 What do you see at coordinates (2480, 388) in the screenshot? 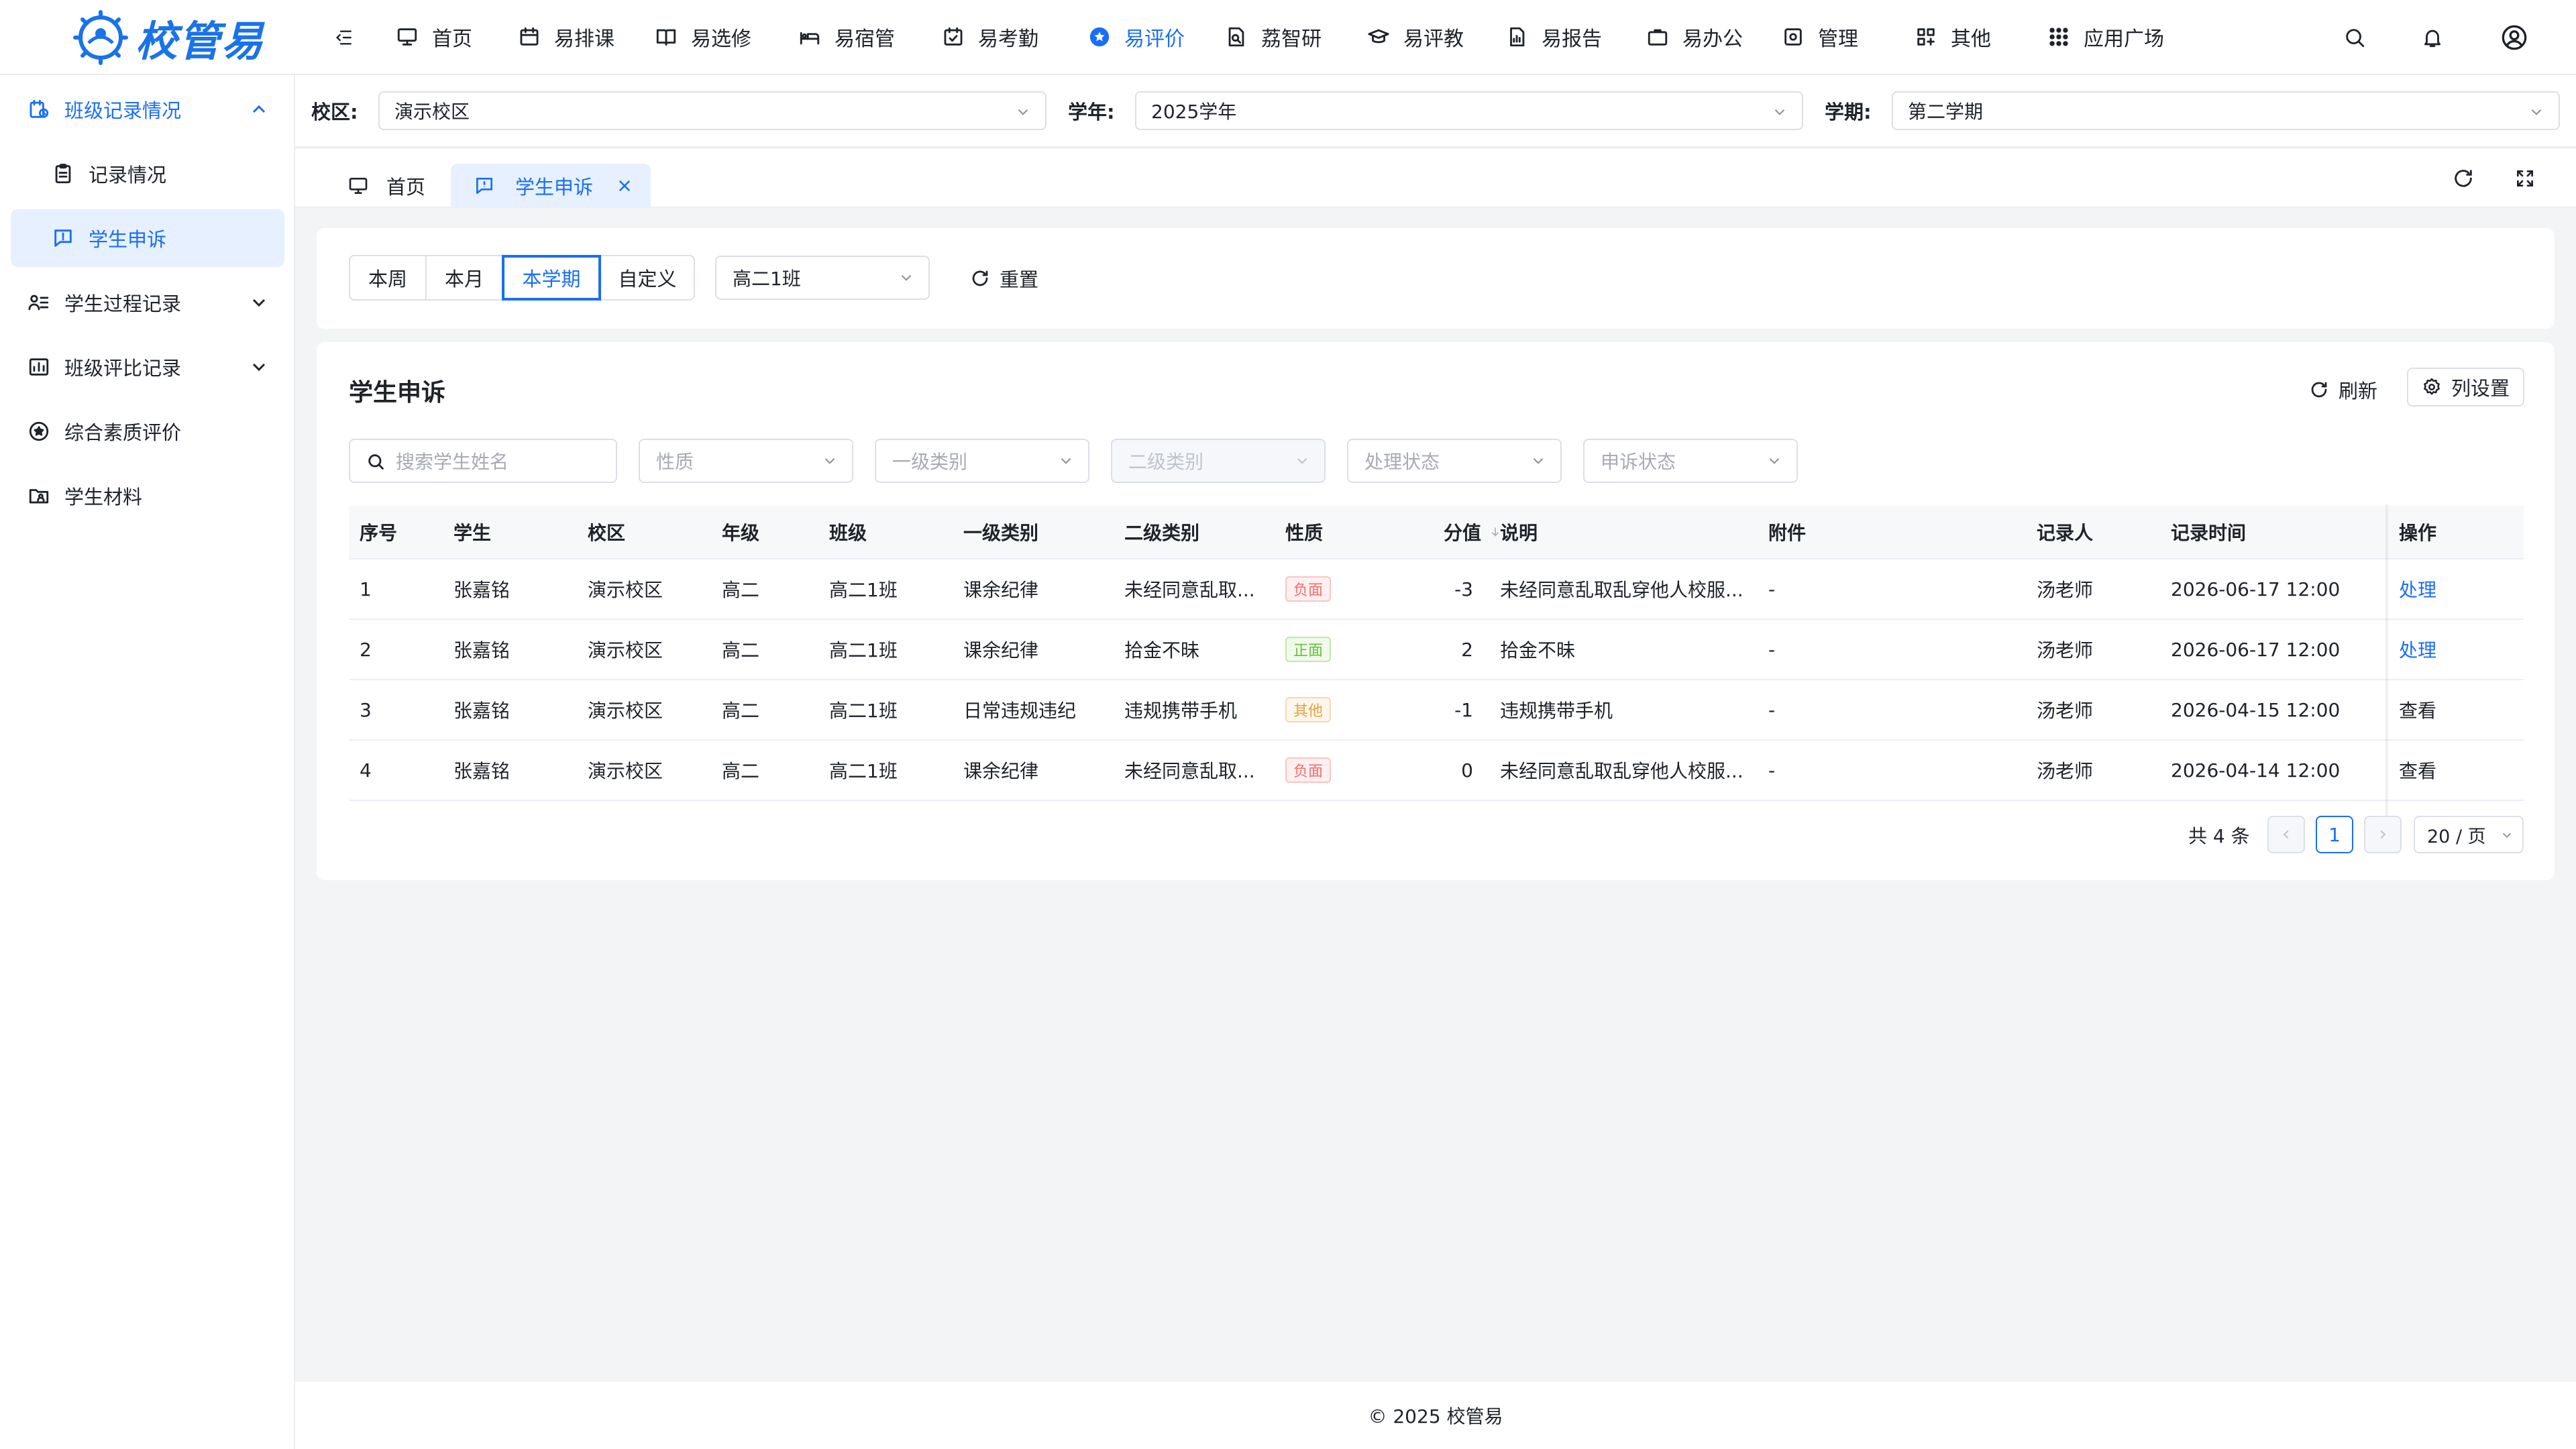
I see `column-settings-label: 列设置` at bounding box center [2480, 388].